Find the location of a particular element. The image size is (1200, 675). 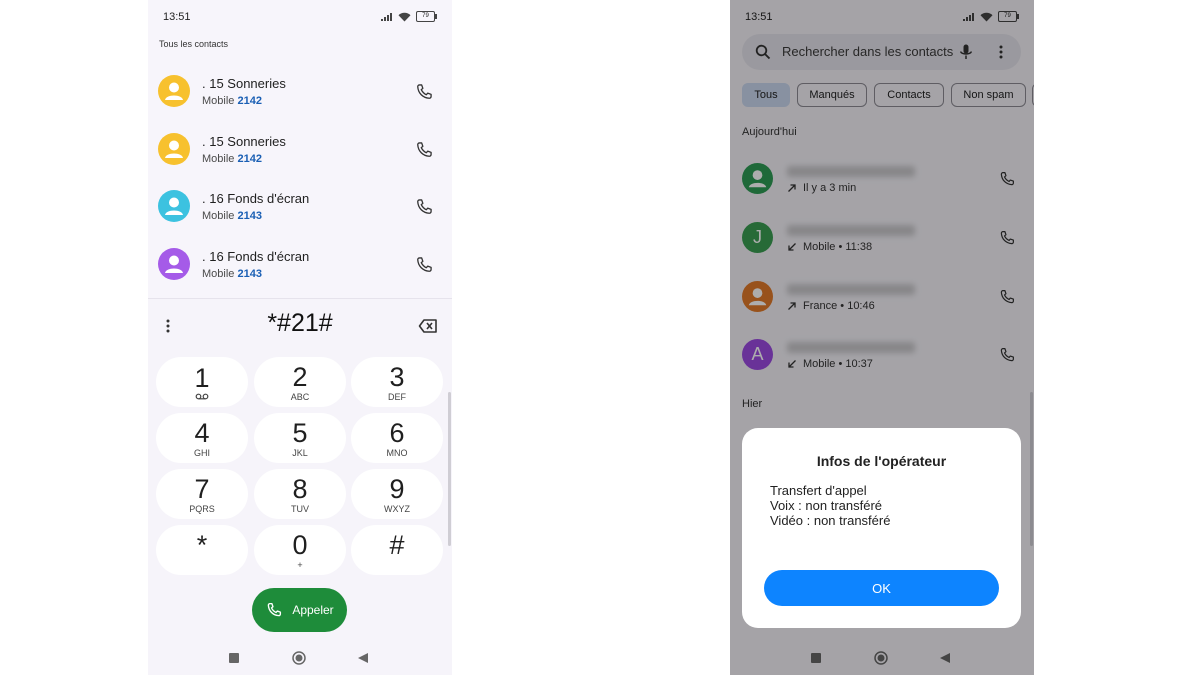

all-contacts-label: Tous les contacts is located at coordinates (194, 44).